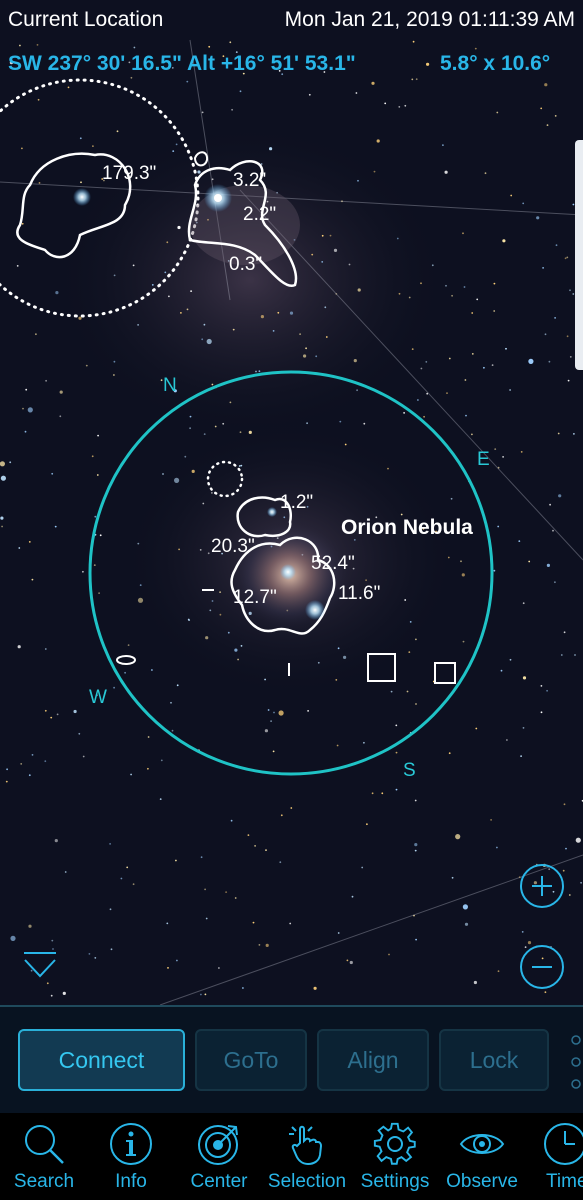 The image size is (583, 1200). I want to click on cardinal-east: E, so click(483, 459).